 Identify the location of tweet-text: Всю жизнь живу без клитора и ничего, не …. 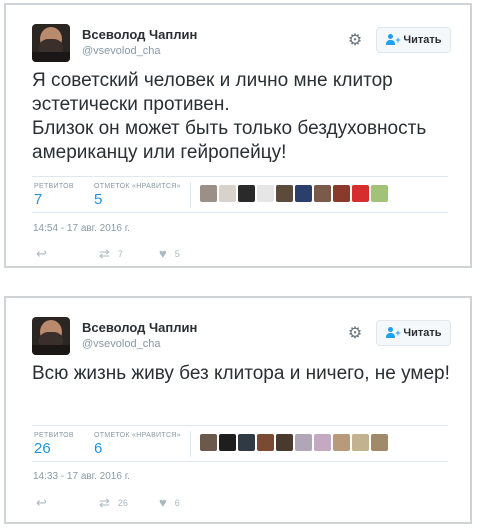
(241, 373).